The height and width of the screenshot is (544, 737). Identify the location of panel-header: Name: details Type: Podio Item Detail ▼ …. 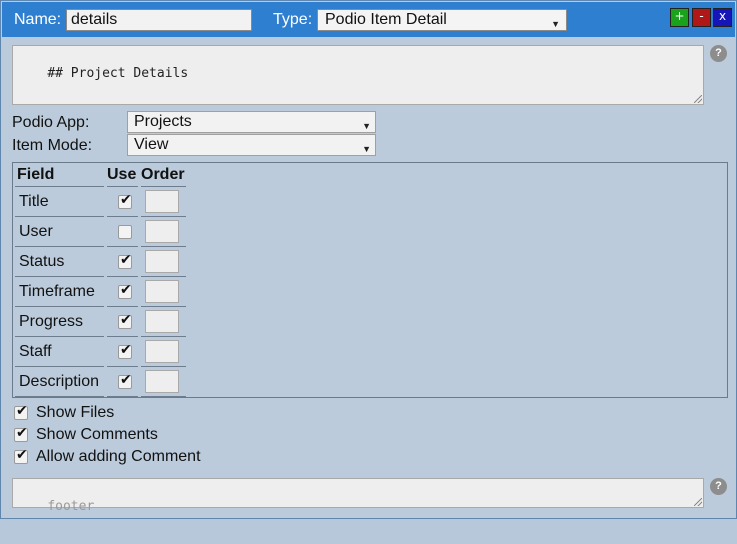
(368, 19).